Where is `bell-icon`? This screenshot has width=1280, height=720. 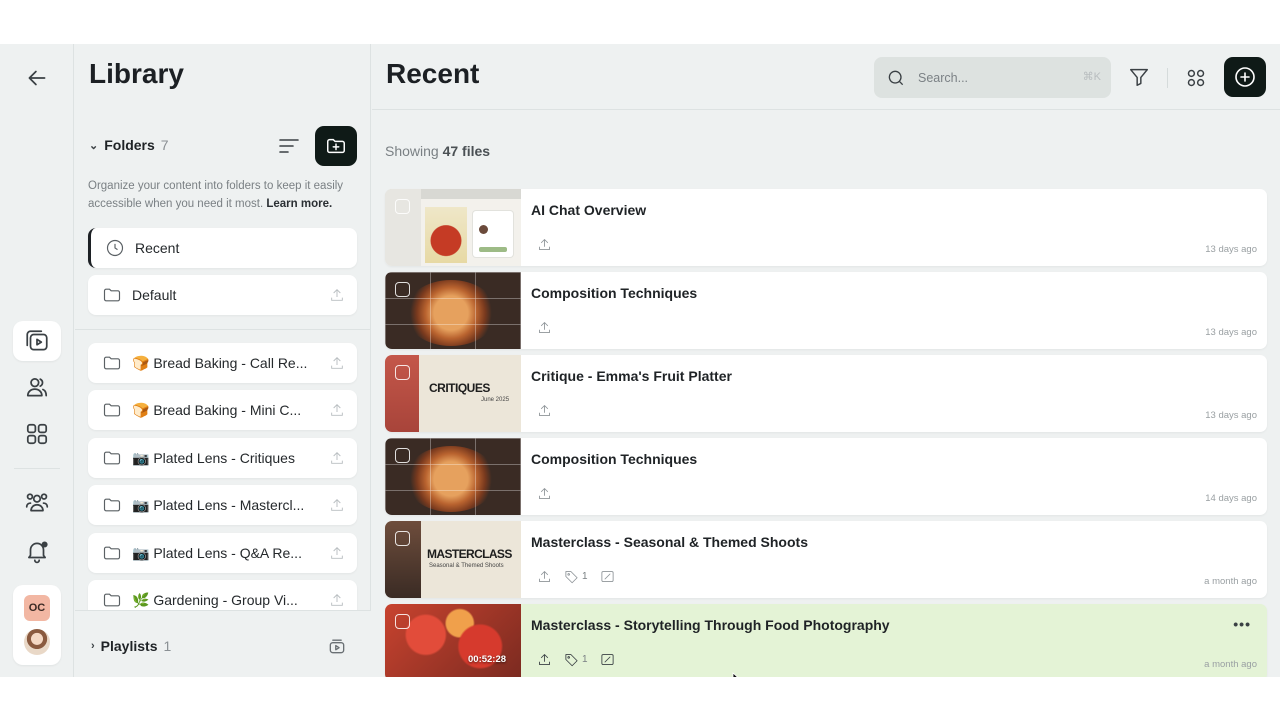
bell-icon is located at coordinates (38, 552).